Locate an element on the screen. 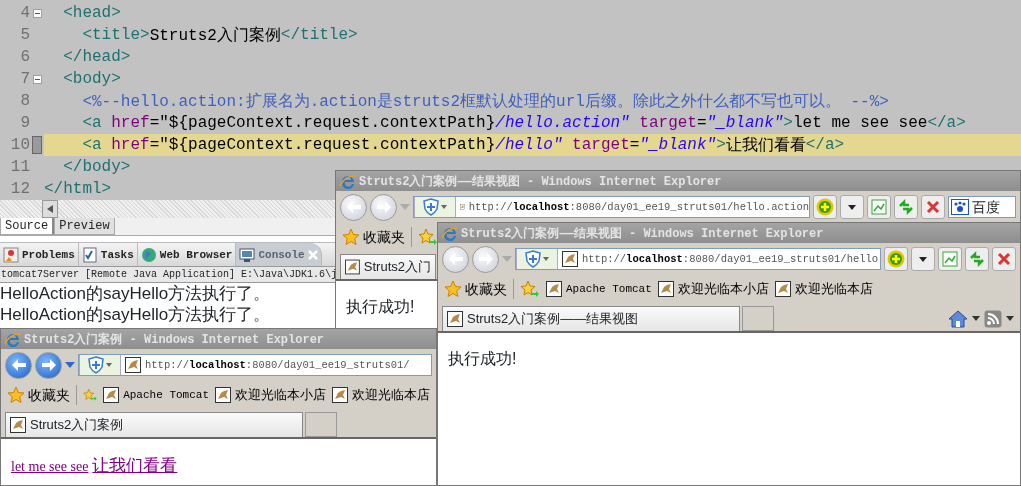 Image resolution: width=1021 pixels, height=486 pixels. page-link: 让我们看看 is located at coordinates (135, 465).